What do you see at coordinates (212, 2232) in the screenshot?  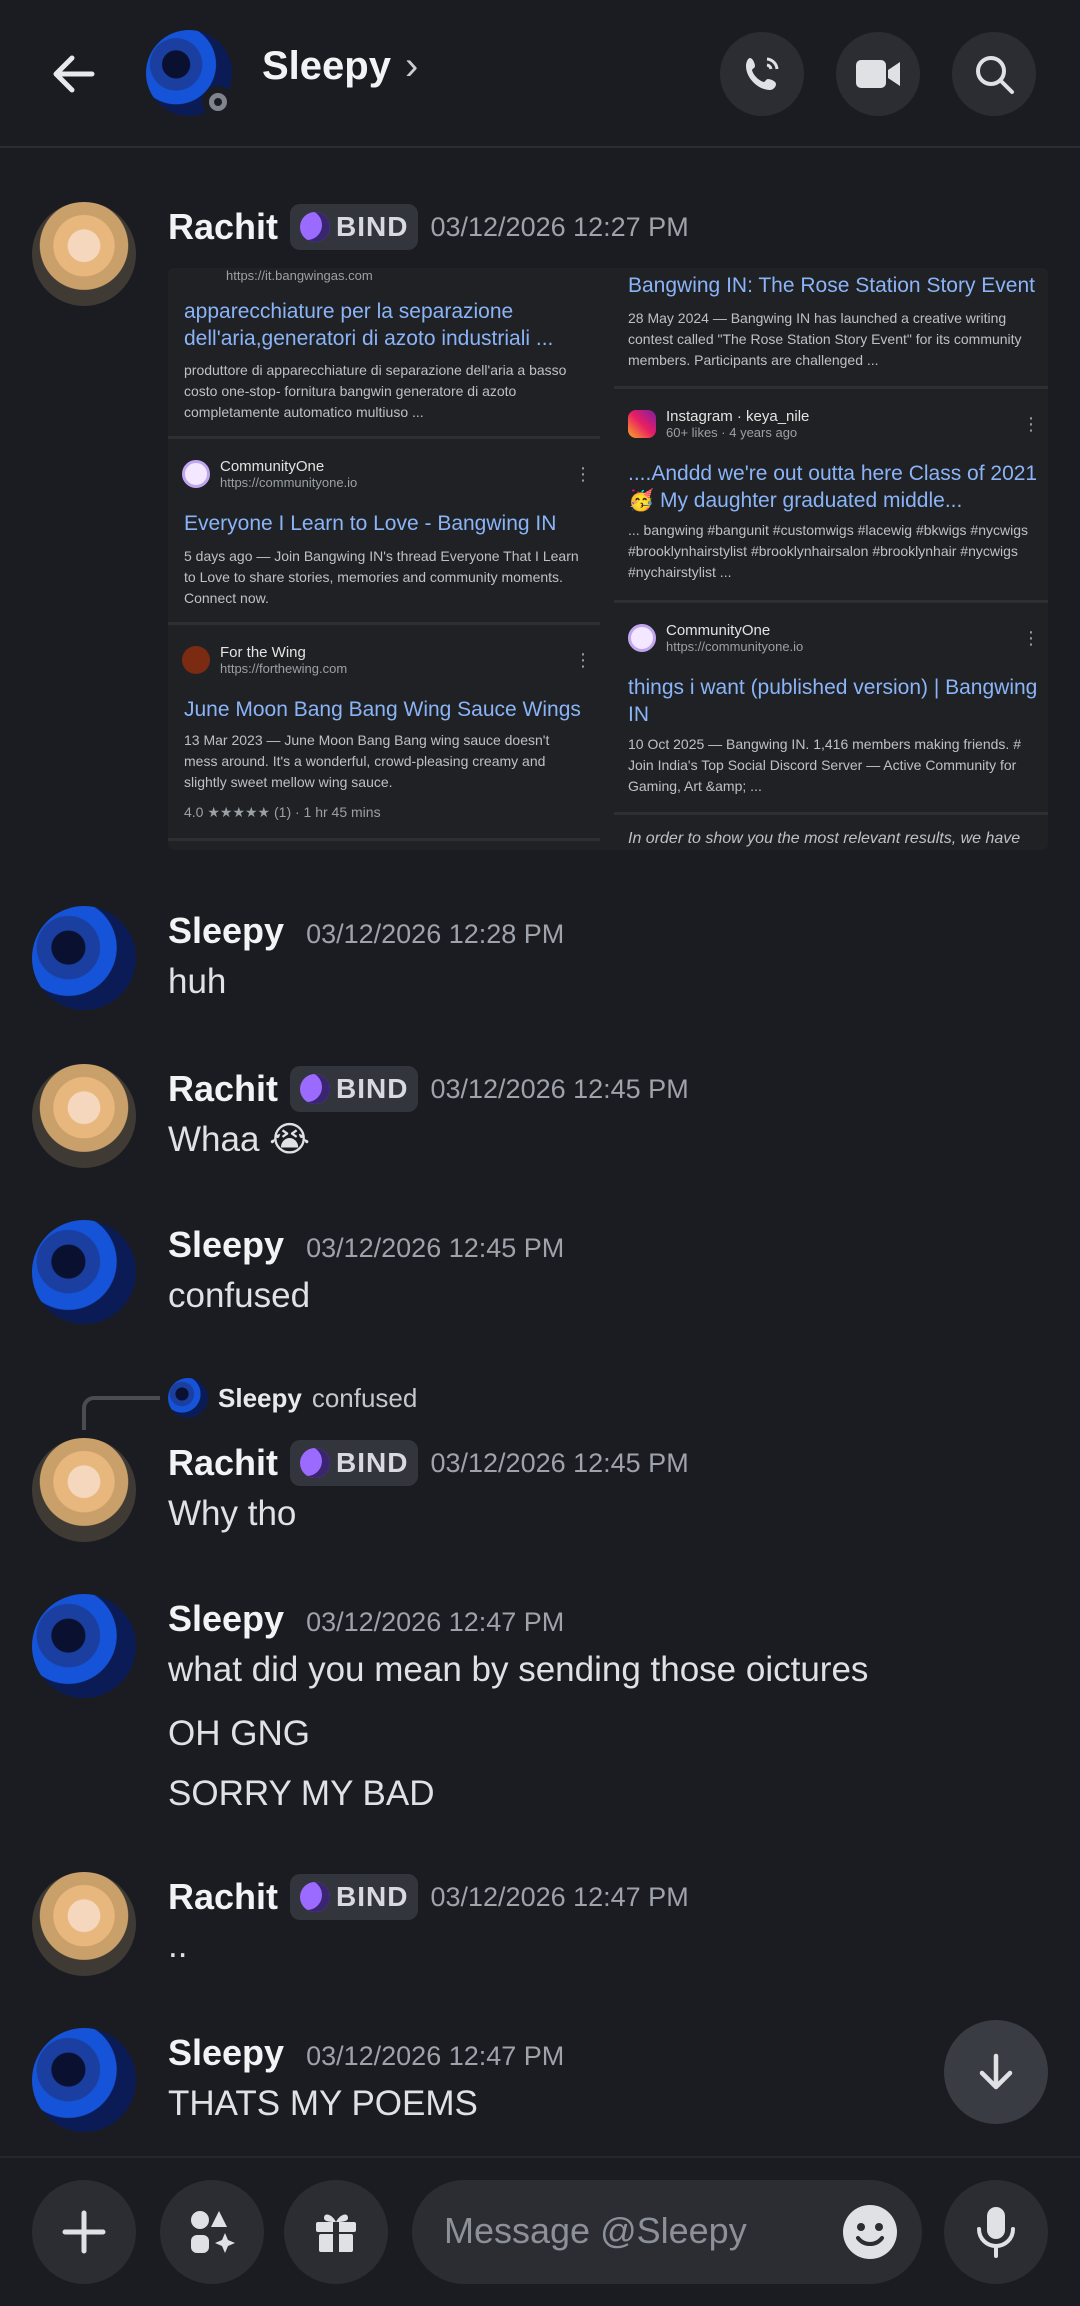 I see `apps-button` at bounding box center [212, 2232].